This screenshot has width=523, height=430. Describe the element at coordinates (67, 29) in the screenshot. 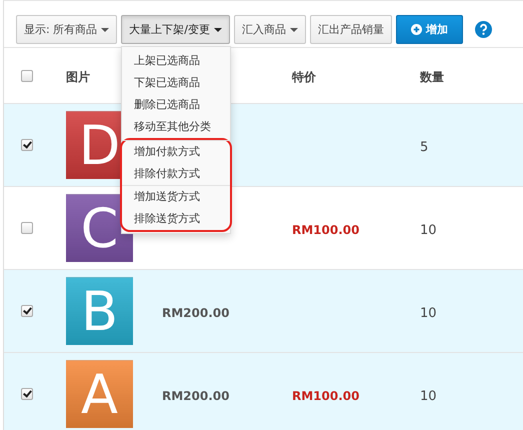

I see `toolbar-button: 显示: 所有商品` at that location.